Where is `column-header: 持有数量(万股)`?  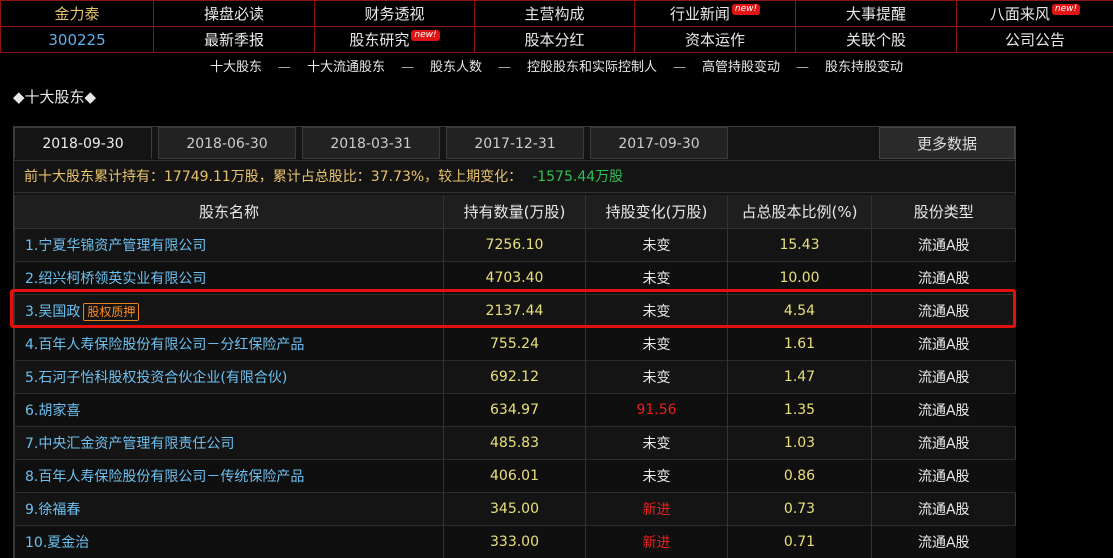 column-header: 持有数量(万股) is located at coordinates (515, 212).